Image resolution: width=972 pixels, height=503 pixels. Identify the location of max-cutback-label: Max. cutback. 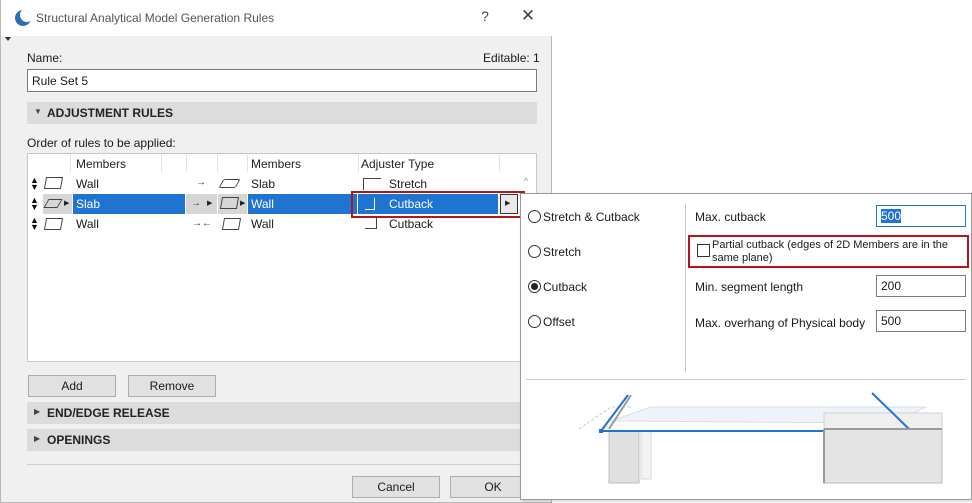
(730, 217).